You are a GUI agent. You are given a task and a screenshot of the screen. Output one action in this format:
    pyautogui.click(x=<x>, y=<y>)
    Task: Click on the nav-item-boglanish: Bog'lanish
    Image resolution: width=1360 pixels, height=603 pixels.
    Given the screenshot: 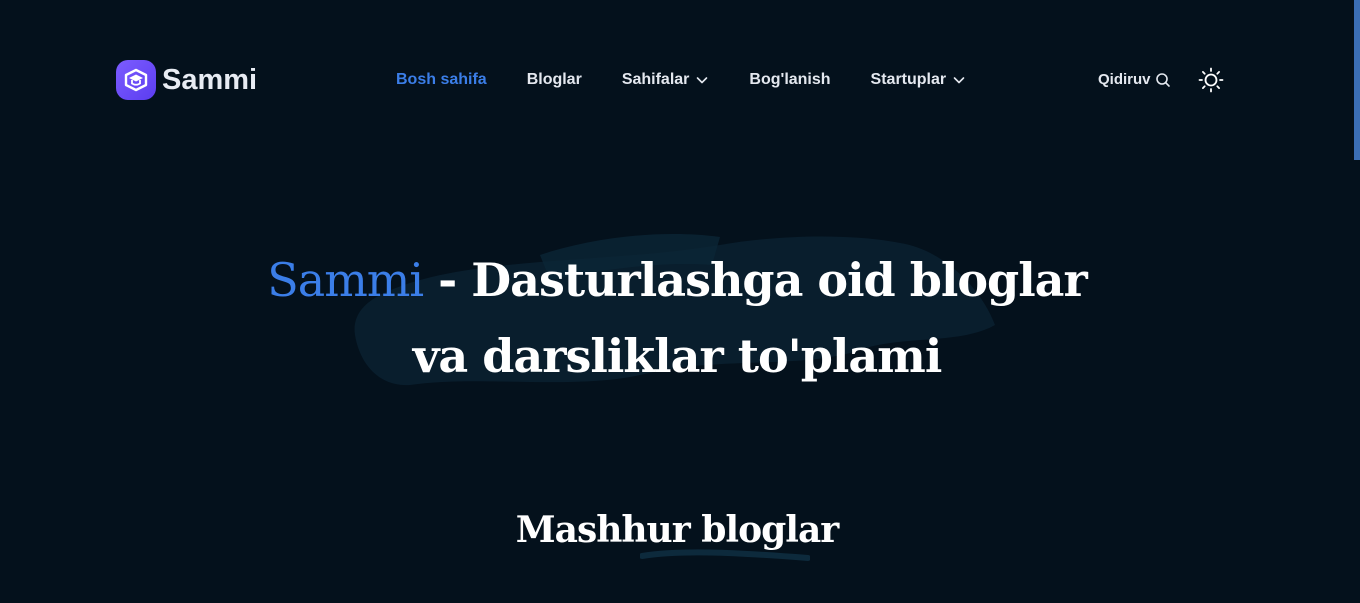 What is the action you would take?
    pyautogui.click(x=789, y=80)
    